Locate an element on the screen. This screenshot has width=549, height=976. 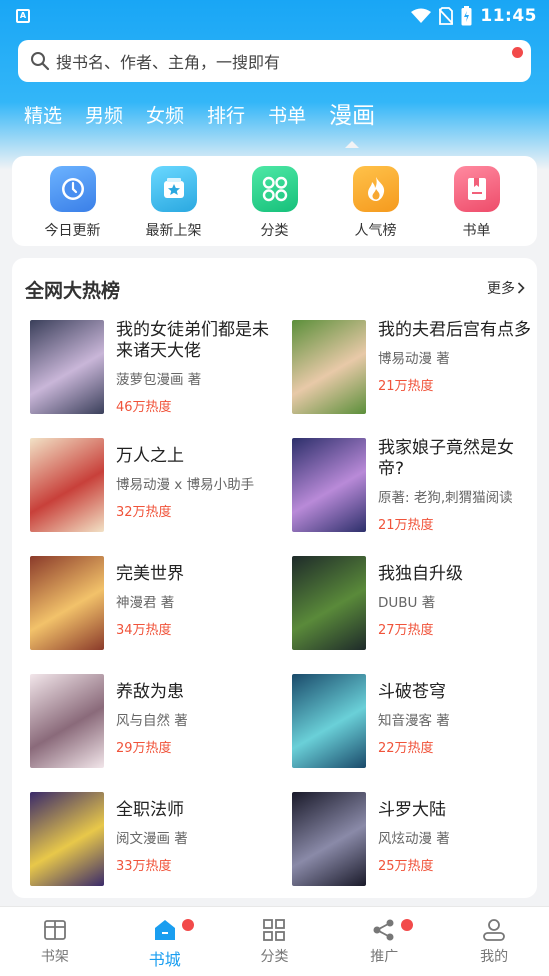
more-label: 更多 is located at coordinates (501, 289).